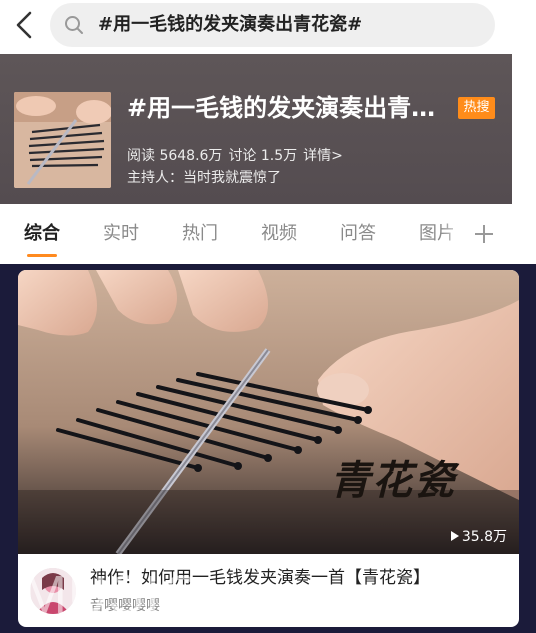 Image resolution: width=536 pixels, height=633 pixels. I want to click on tab-video: 视频, so click(279, 234).